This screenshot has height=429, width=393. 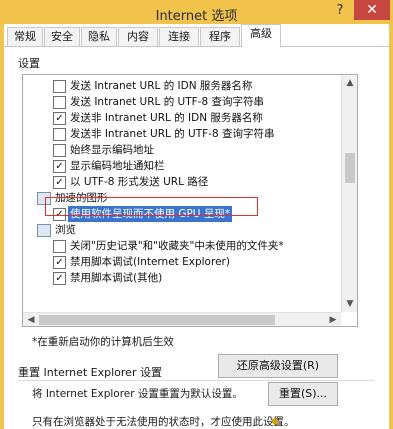 What do you see at coordinates (349, 83) in the screenshot?
I see `scroll-up-arrow-icon: ▲` at bounding box center [349, 83].